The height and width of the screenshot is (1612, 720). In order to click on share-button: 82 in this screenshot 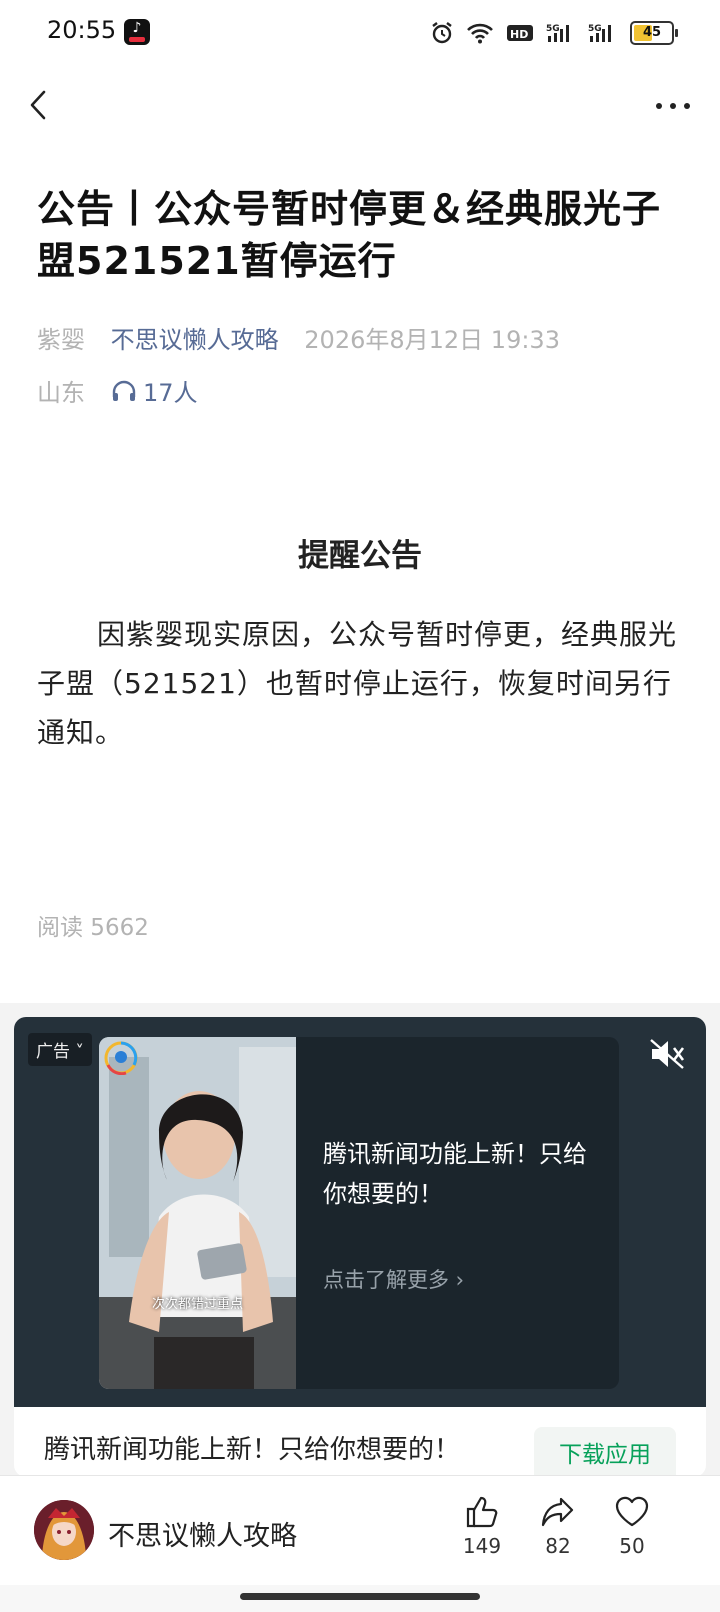, I will do `click(558, 1526)`.